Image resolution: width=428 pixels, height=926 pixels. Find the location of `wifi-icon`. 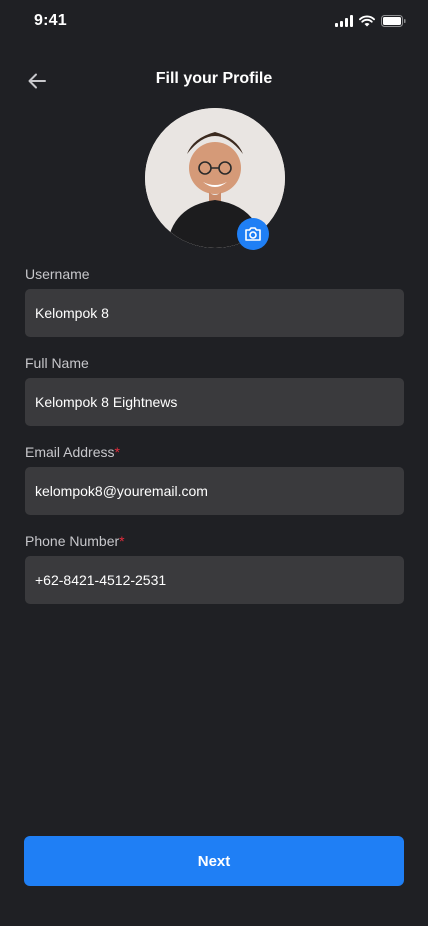

wifi-icon is located at coordinates (367, 21).